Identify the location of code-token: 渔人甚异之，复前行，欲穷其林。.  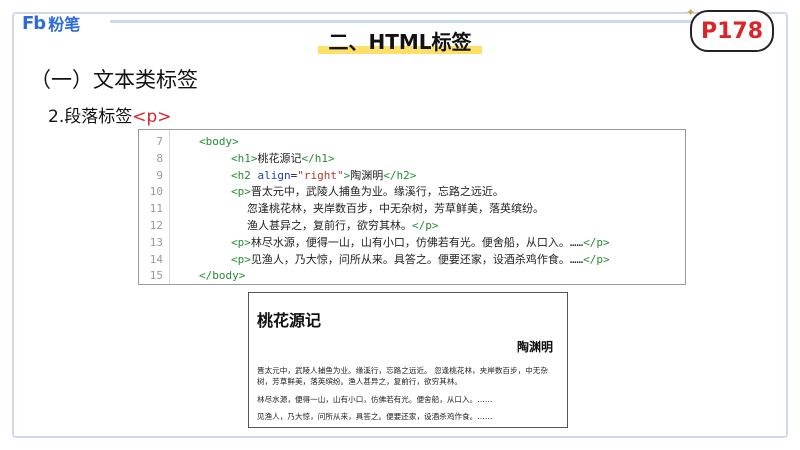
(329, 225).